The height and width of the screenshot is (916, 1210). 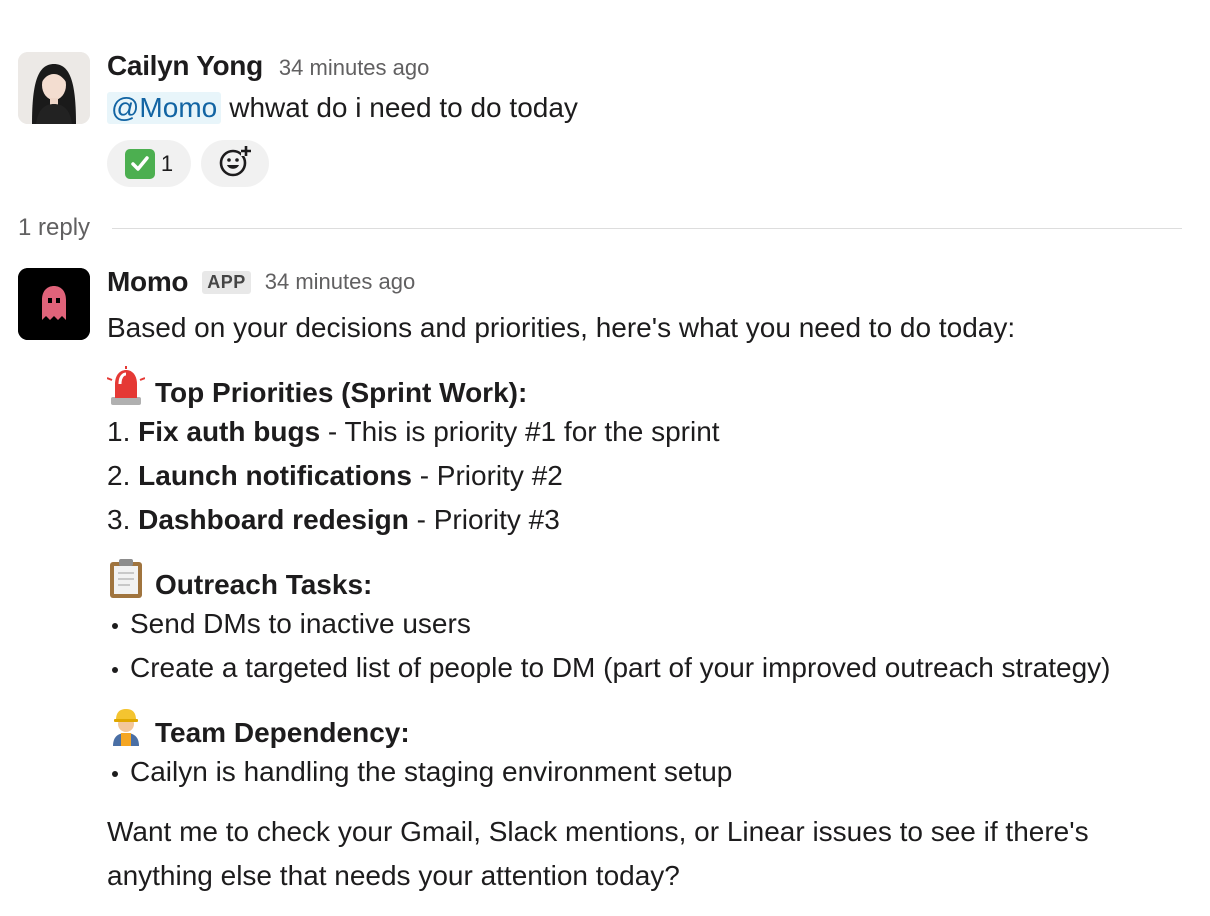 What do you see at coordinates (119, 431) in the screenshot?
I see `list-number: 1.` at bounding box center [119, 431].